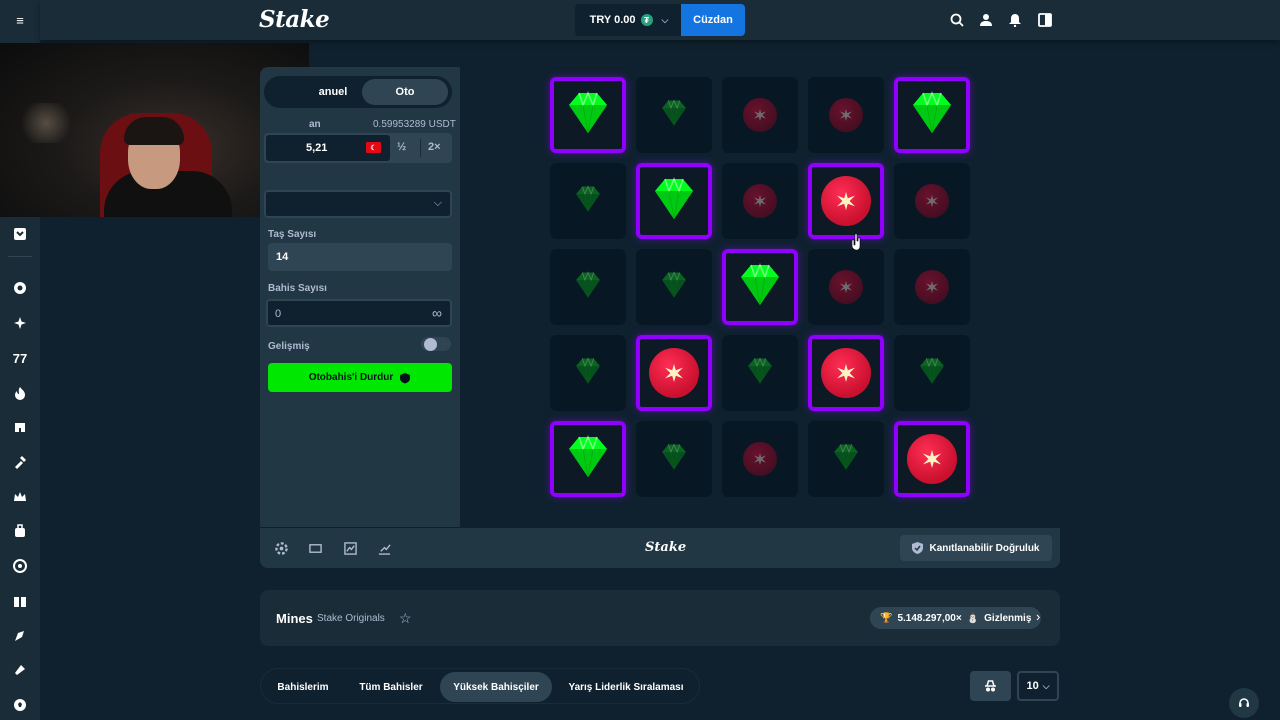 This screenshot has width=1280, height=720. What do you see at coordinates (20, 20) in the screenshot?
I see `menu-icon: ≡` at bounding box center [20, 20].